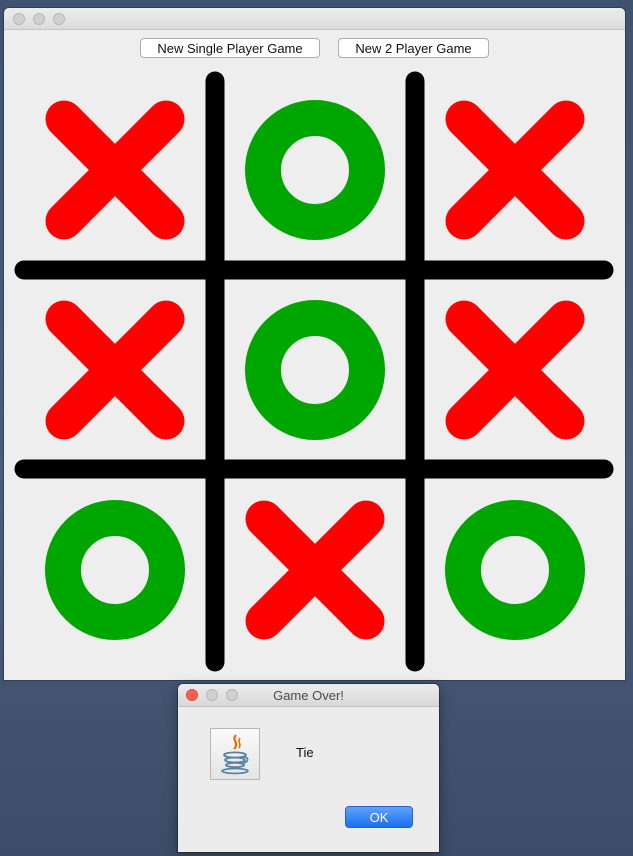 The image size is (633, 856). Describe the element at coordinates (235, 754) in the screenshot. I see `java-icon` at that location.